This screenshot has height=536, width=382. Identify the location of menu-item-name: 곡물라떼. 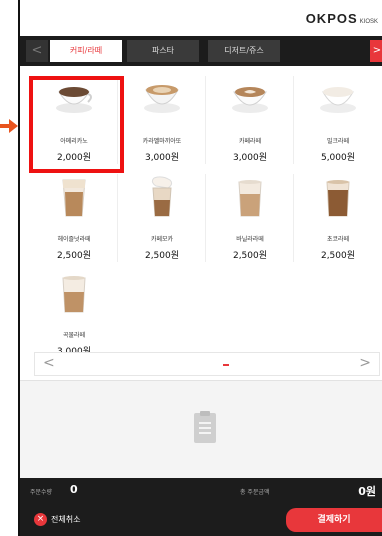
(74, 335).